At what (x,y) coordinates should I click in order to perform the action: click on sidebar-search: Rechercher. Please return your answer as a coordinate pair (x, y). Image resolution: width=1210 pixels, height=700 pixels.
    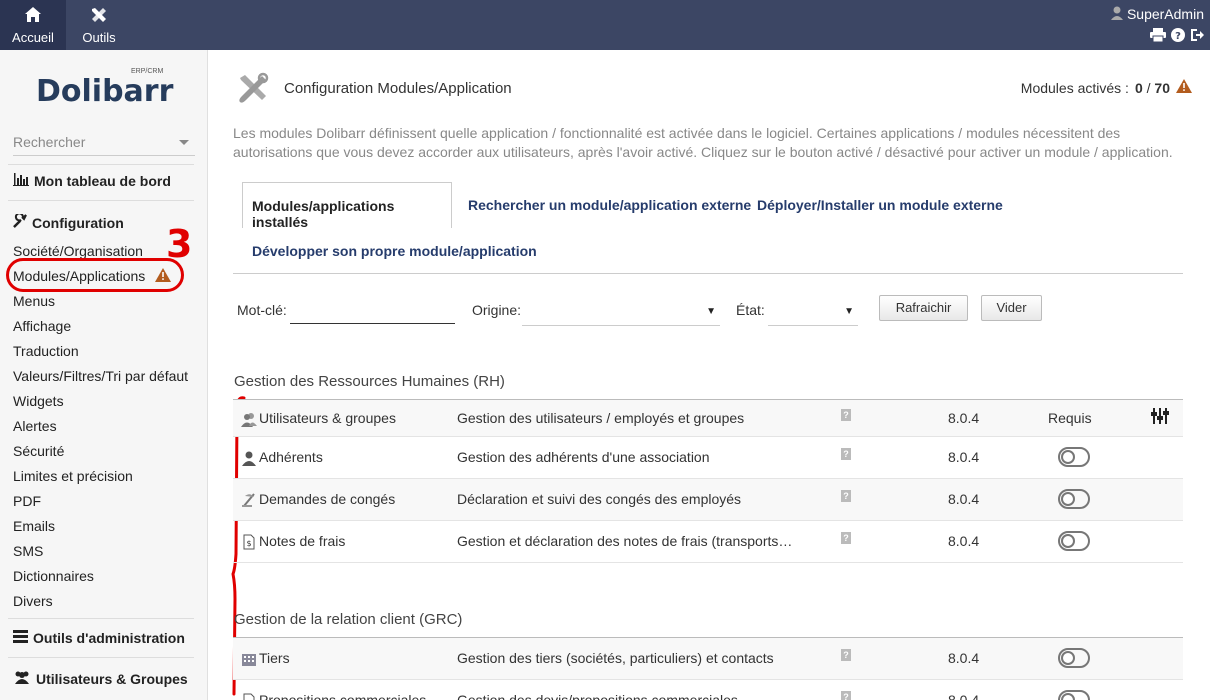
    Looking at the image, I should click on (104, 145).